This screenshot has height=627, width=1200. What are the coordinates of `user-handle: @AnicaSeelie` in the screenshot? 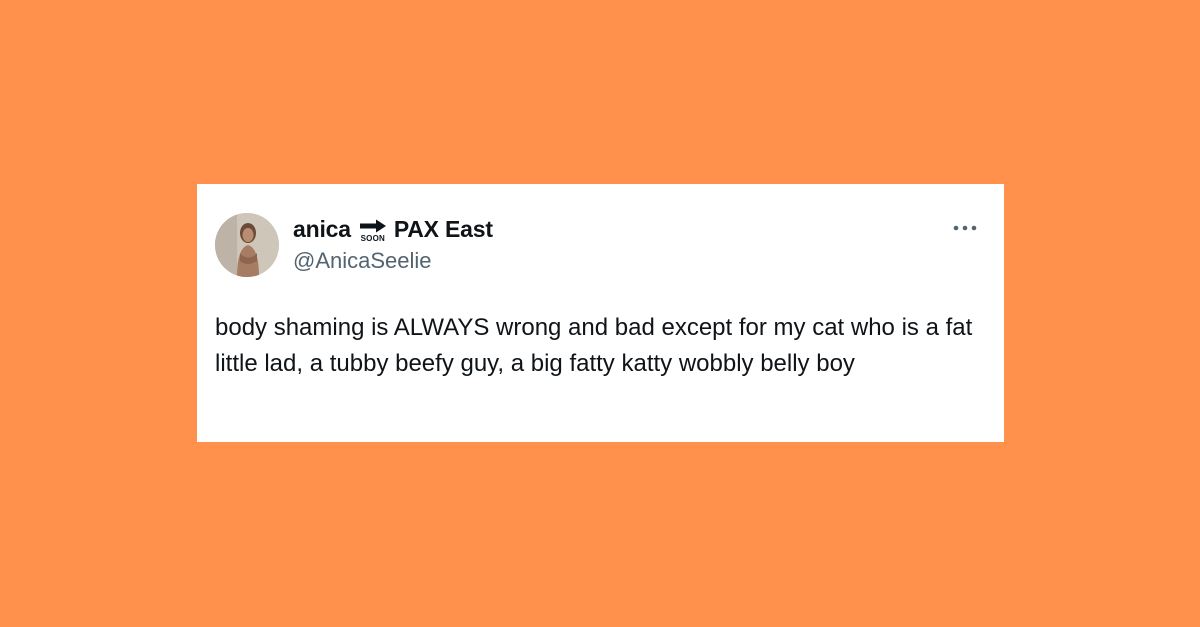 It's located at (362, 261).